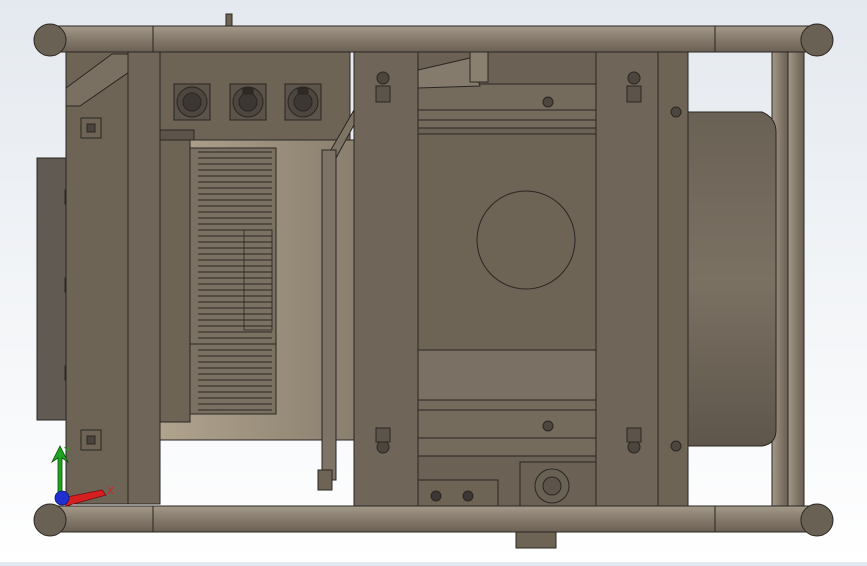 This screenshot has width=867, height=566. What do you see at coordinates (438, 39) in the screenshot?
I see `frame-tube-top` at bounding box center [438, 39].